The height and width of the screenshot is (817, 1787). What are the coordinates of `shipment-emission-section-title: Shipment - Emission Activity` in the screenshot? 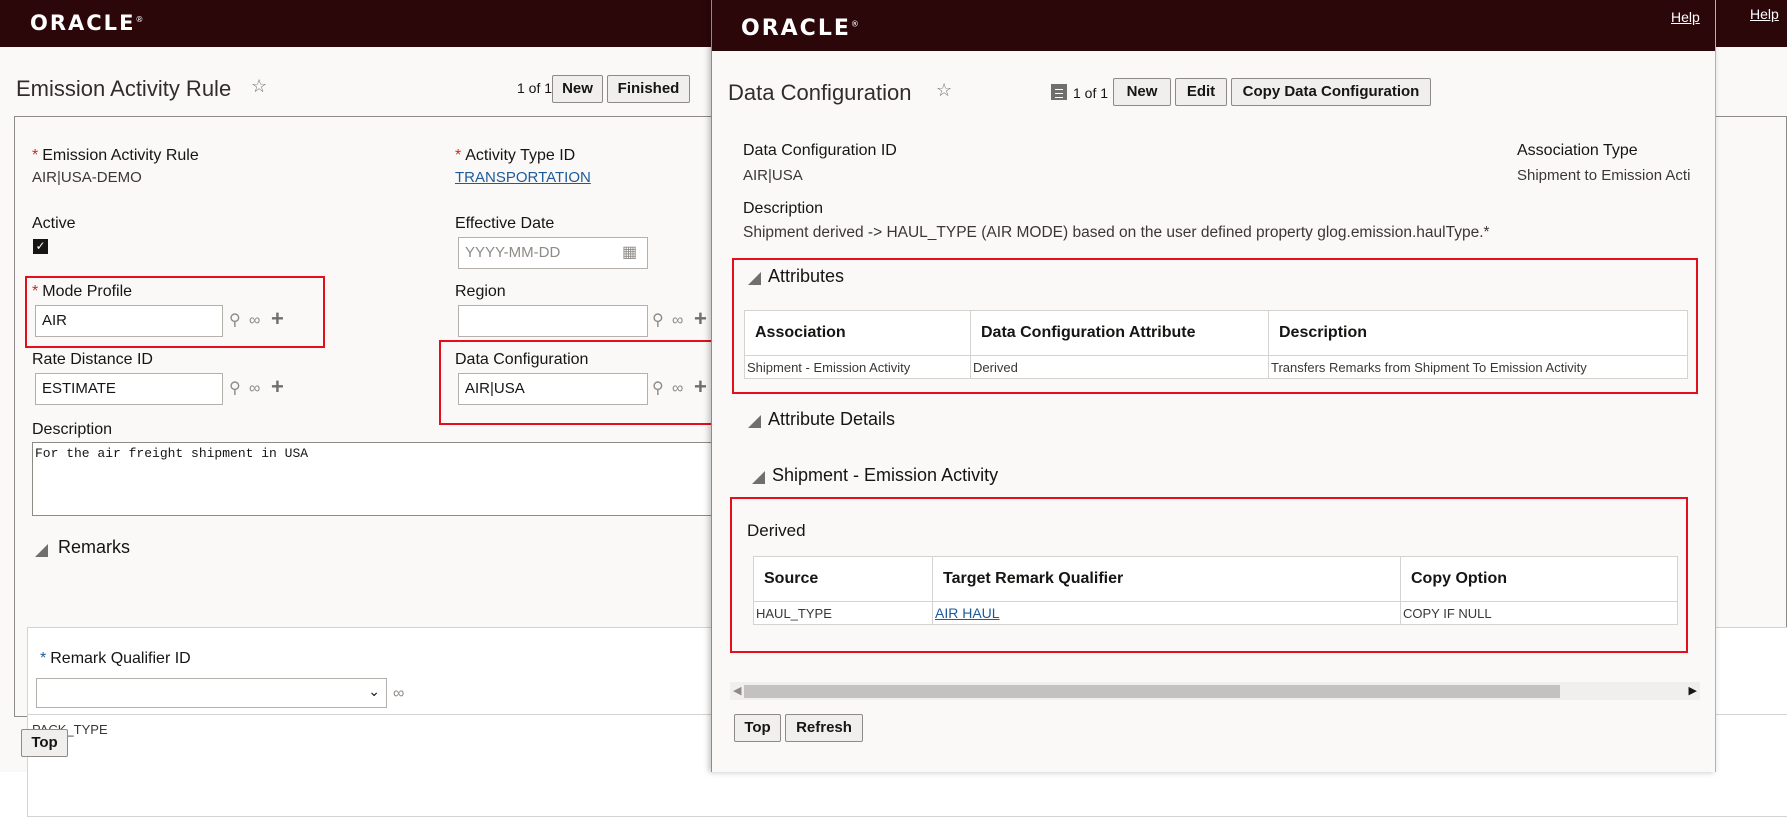 It's located at (885, 475).